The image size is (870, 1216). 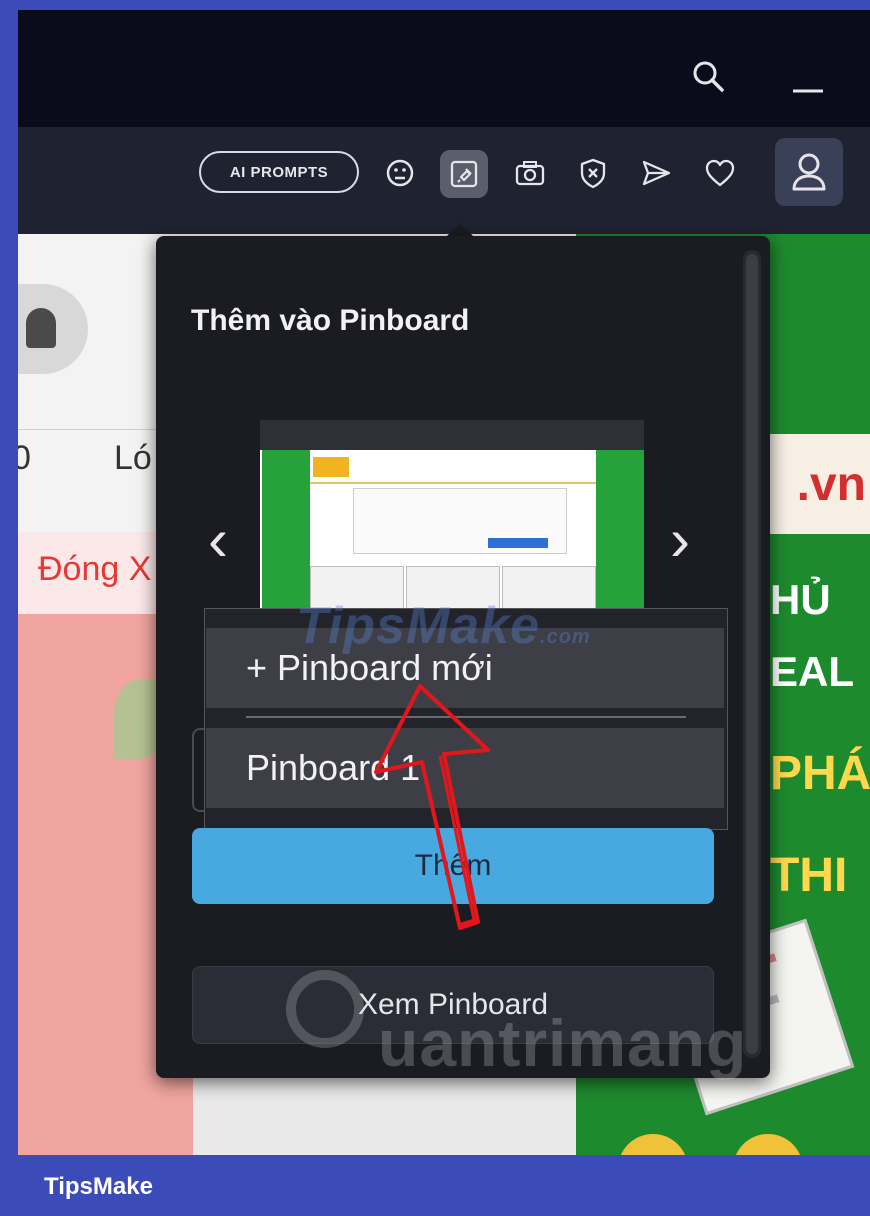 What do you see at coordinates (563, 1043) in the screenshot?
I see `quantrimang-watermark: uantrimang` at bounding box center [563, 1043].